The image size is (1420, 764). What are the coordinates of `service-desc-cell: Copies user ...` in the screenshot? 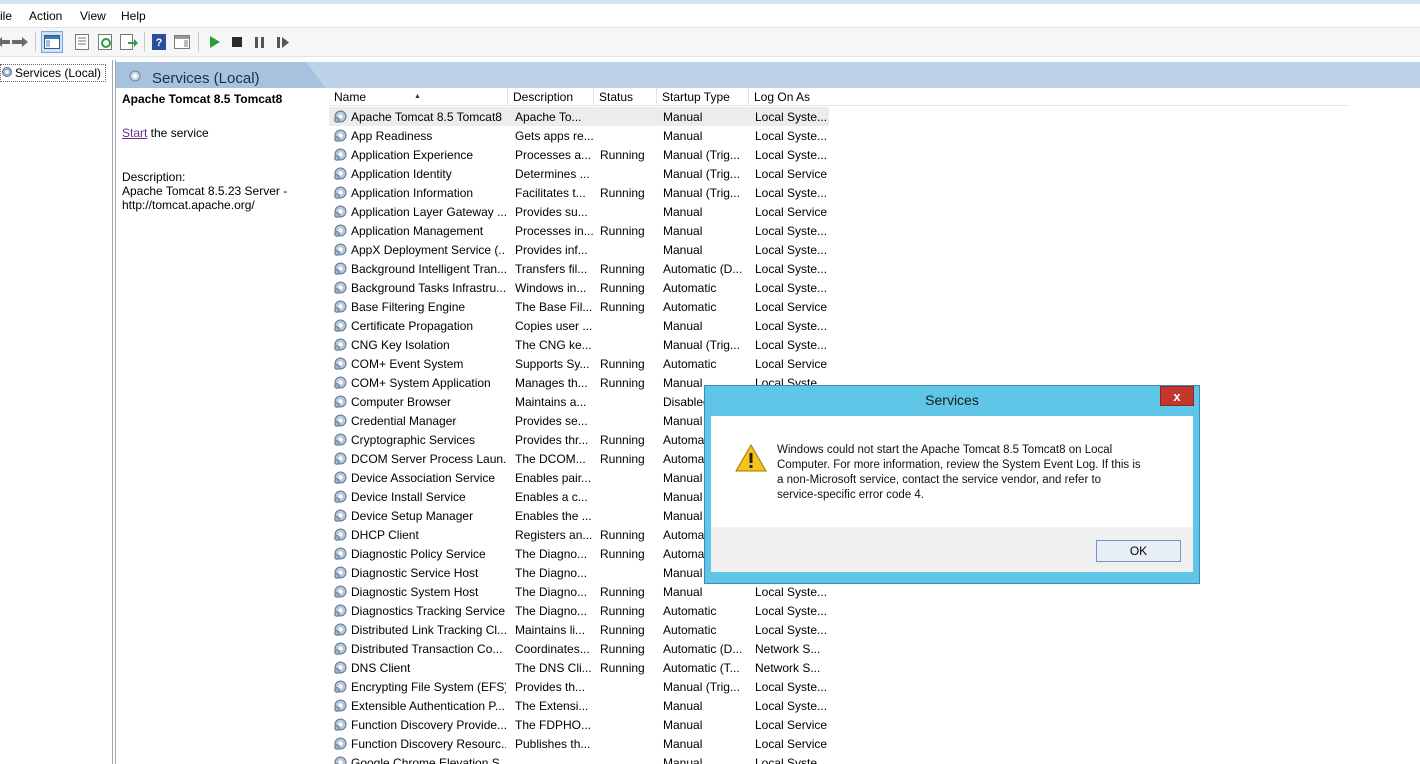 It's located at (554, 326).